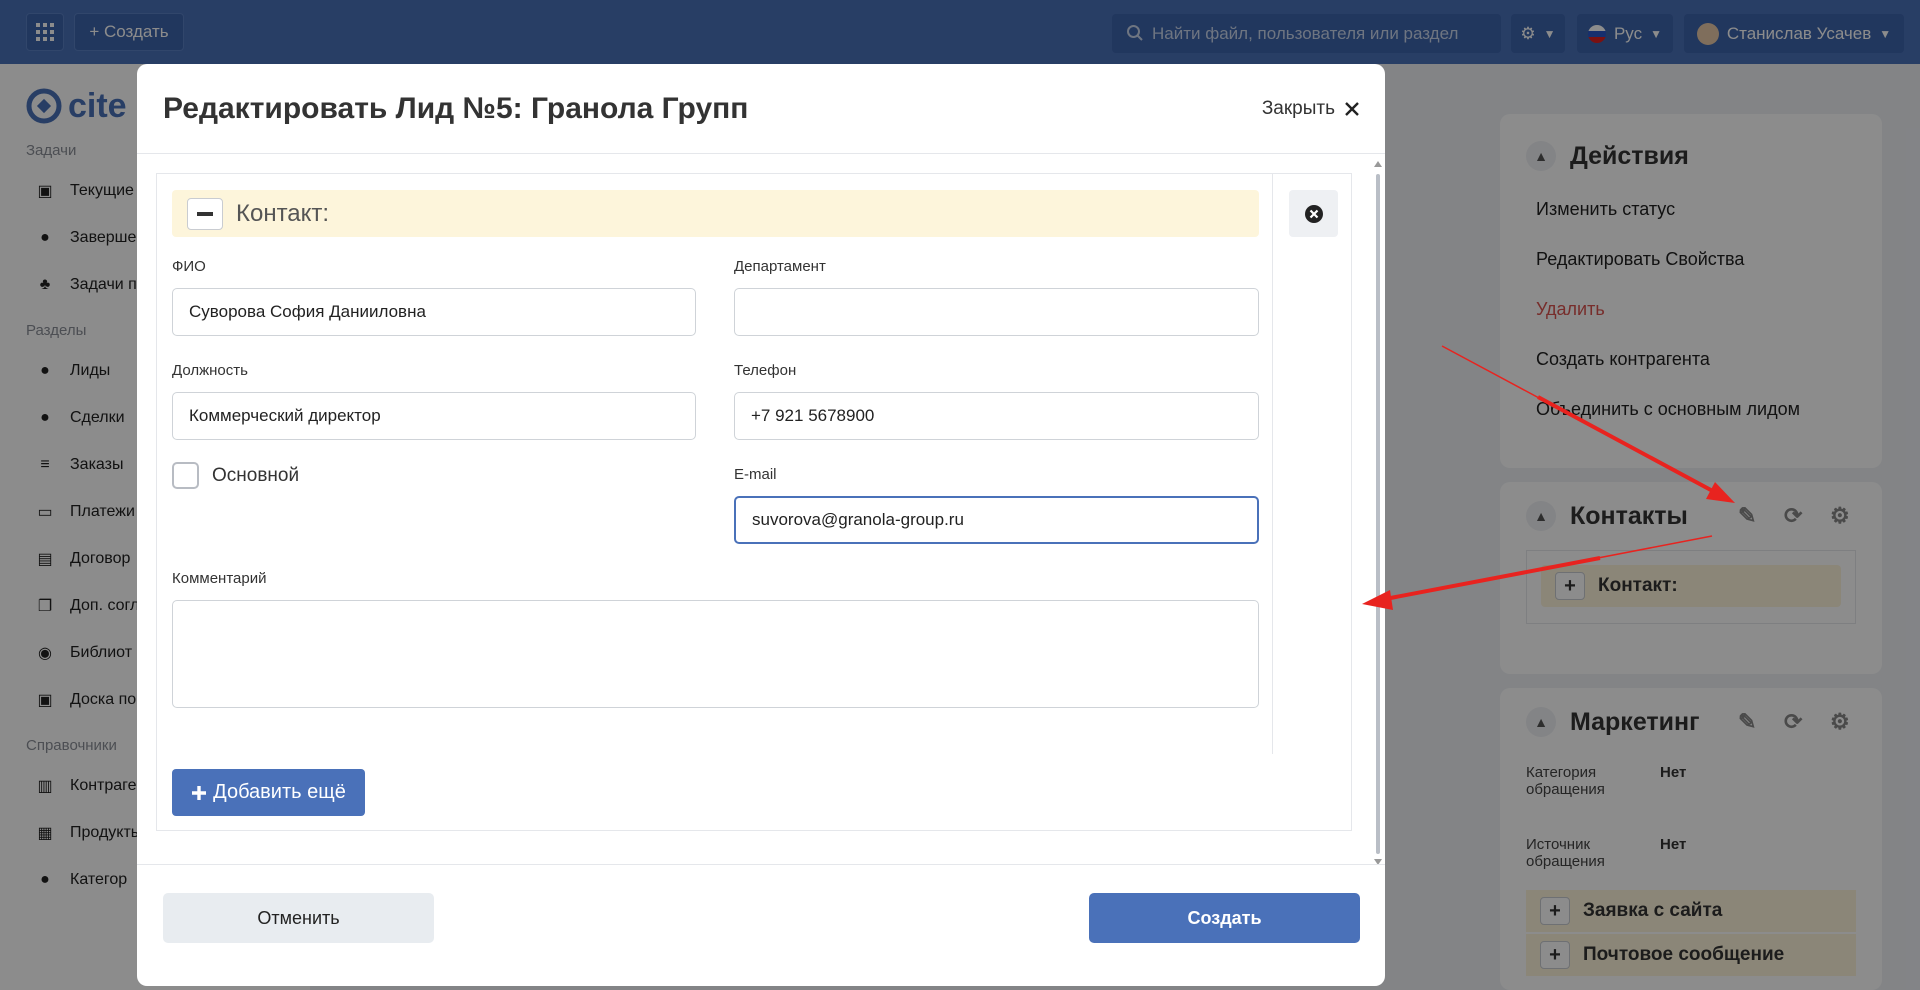  I want to click on fio-label: ФИО, so click(189, 266).